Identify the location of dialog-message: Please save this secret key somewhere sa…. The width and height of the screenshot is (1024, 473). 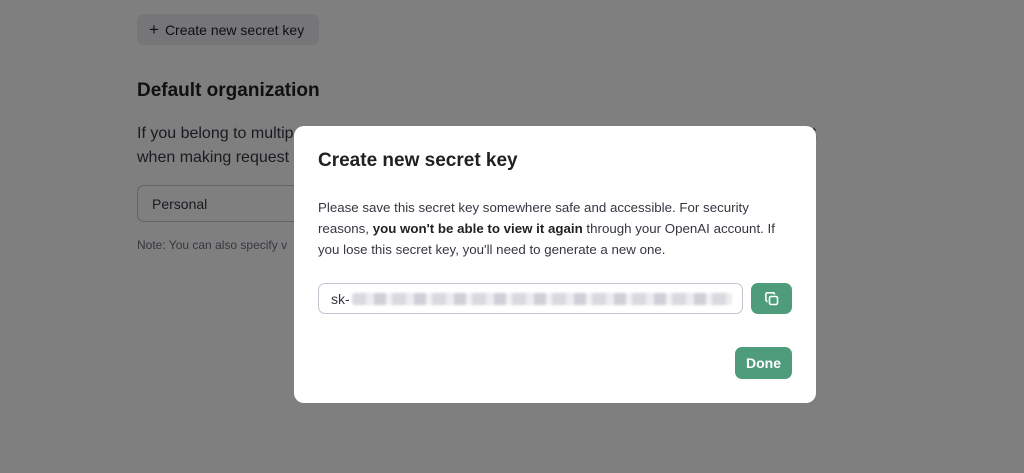
(557, 228).